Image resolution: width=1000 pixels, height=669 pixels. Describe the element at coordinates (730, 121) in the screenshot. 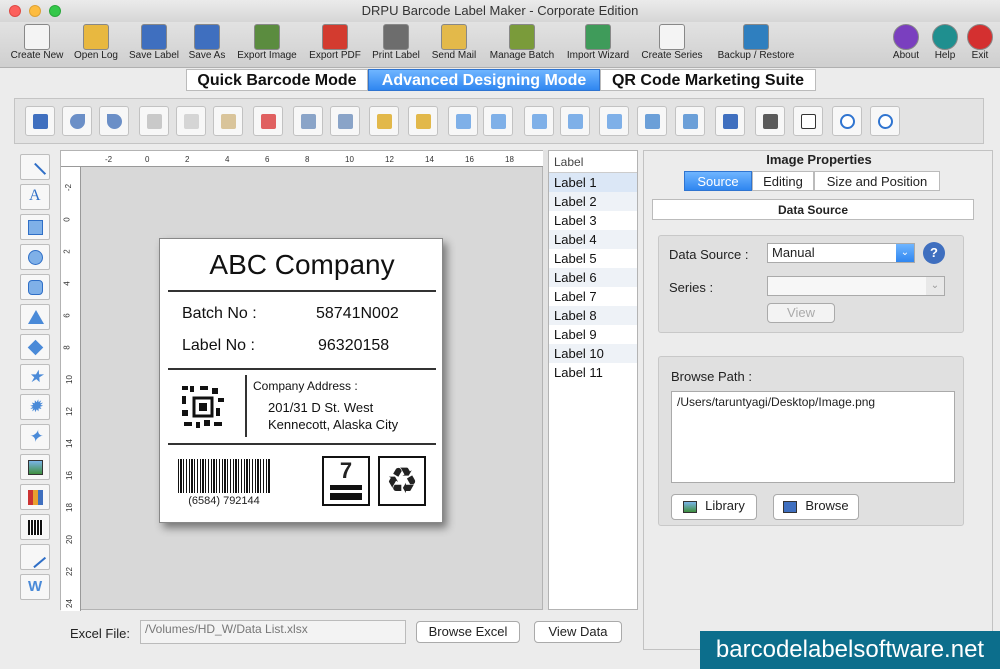

I see `grid-button` at that location.